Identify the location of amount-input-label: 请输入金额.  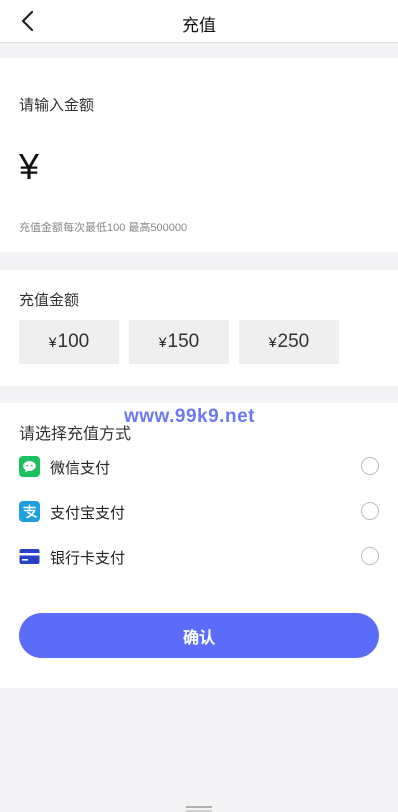
(57, 105).